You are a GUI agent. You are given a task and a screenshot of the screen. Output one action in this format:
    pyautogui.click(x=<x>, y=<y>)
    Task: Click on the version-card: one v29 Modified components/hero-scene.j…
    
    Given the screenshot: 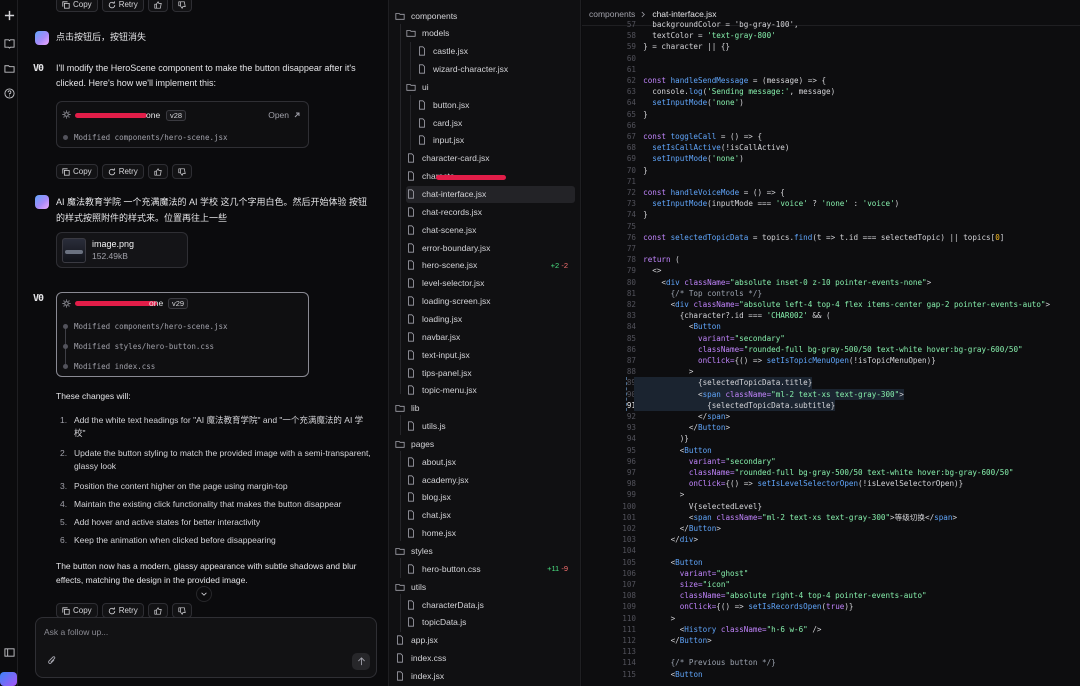 What is the action you would take?
    pyautogui.click(x=182, y=334)
    